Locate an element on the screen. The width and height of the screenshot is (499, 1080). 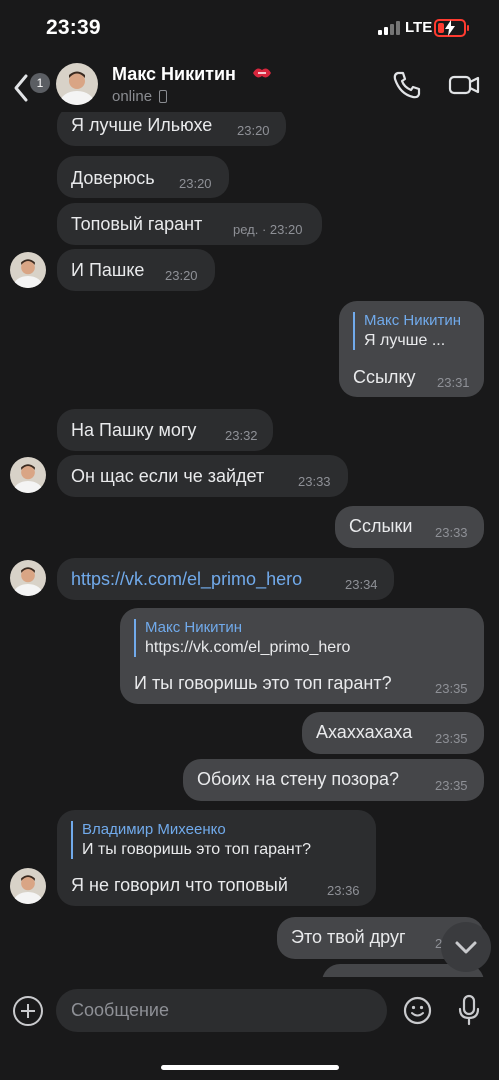
message-text: Ссылку is located at coordinates (384, 377).